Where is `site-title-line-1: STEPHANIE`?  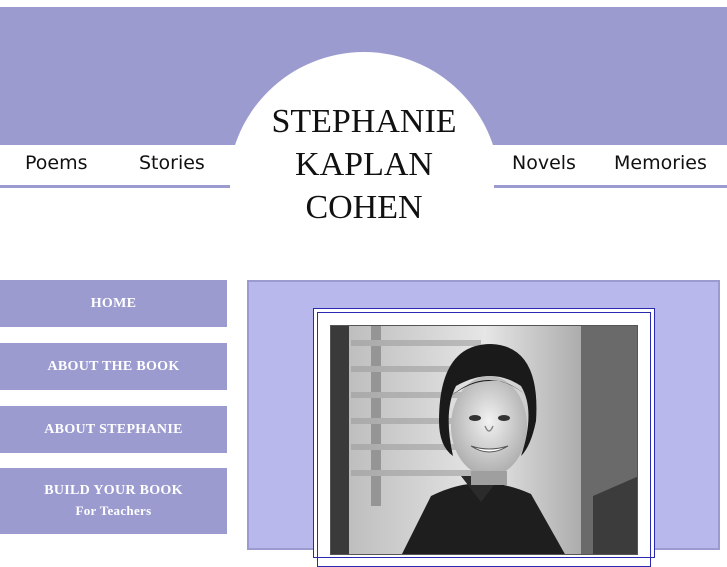
site-title-line-1: STEPHANIE is located at coordinates (364, 121).